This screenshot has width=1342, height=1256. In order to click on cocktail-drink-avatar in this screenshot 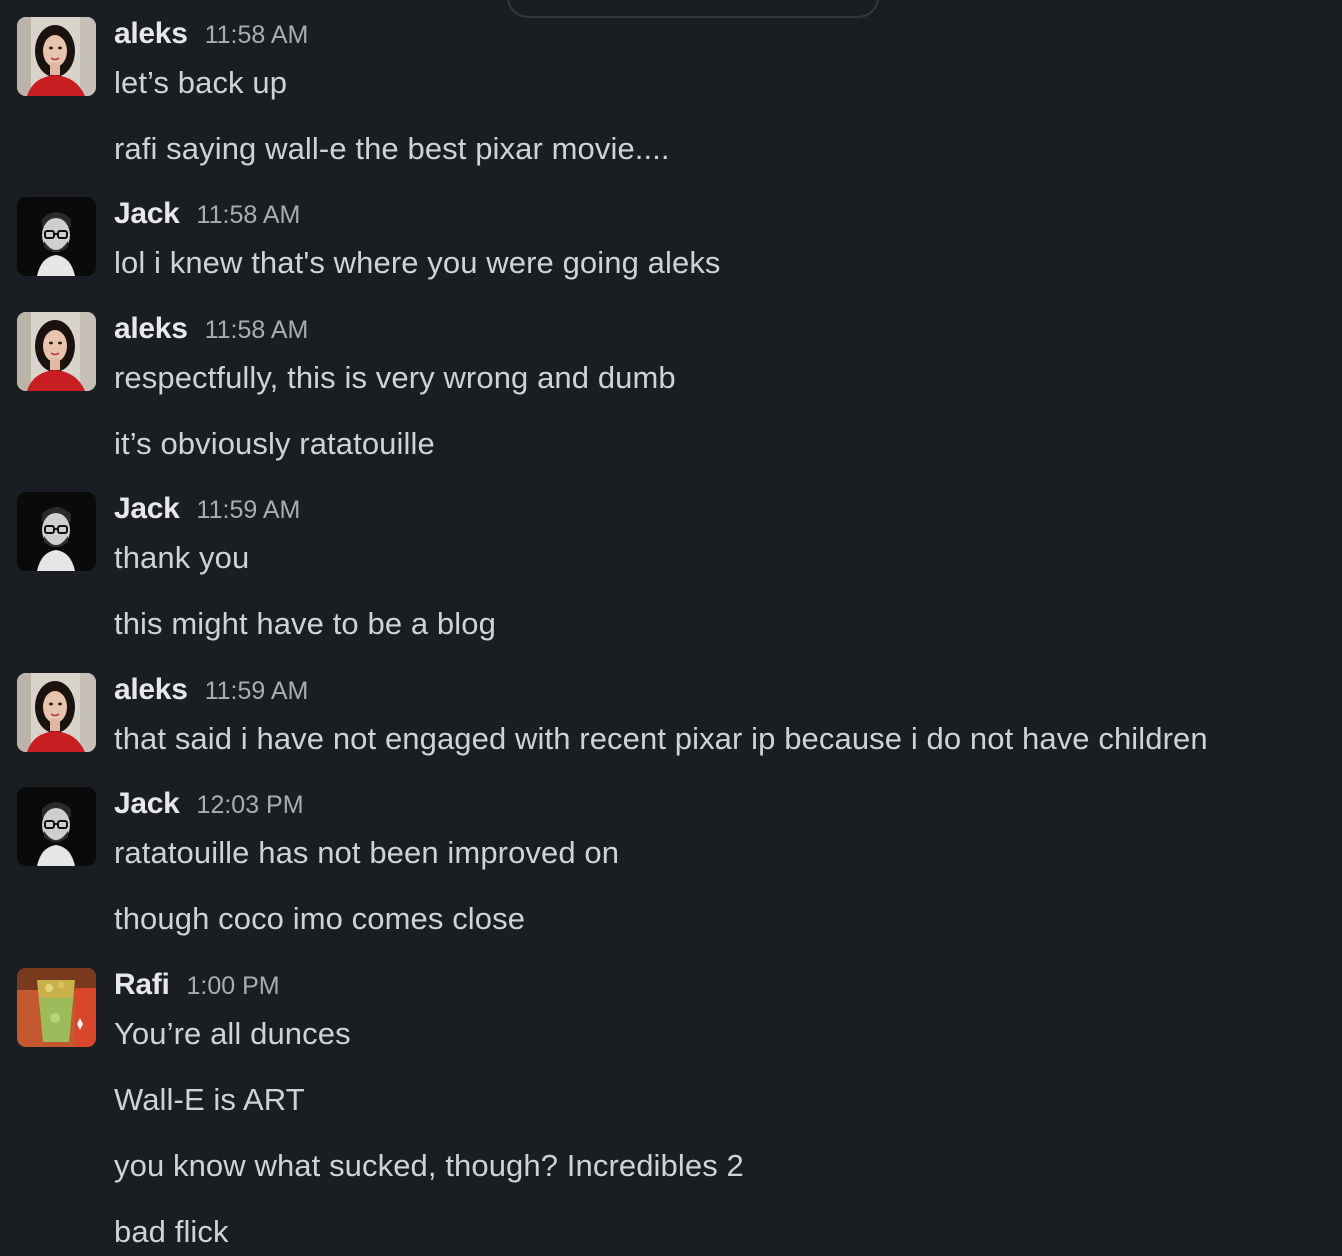, I will do `click(56, 1007)`.